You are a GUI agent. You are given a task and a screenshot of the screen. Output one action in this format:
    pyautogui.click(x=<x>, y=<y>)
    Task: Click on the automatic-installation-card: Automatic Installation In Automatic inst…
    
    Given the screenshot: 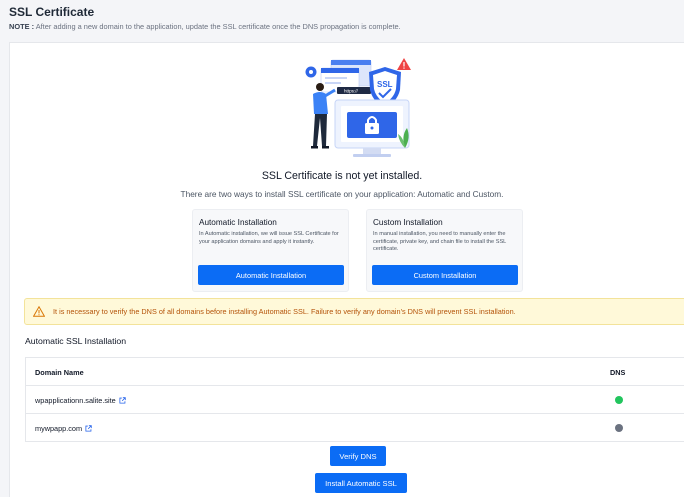 What is the action you would take?
    pyautogui.click(x=270, y=250)
    